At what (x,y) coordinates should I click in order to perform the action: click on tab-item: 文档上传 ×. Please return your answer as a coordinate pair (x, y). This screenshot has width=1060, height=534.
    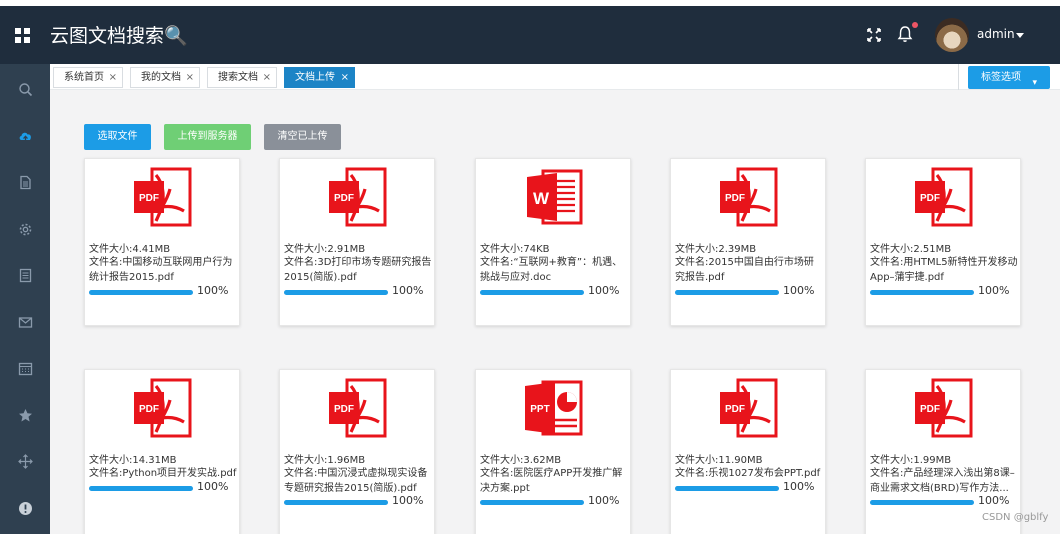
    Looking at the image, I should click on (319, 77).